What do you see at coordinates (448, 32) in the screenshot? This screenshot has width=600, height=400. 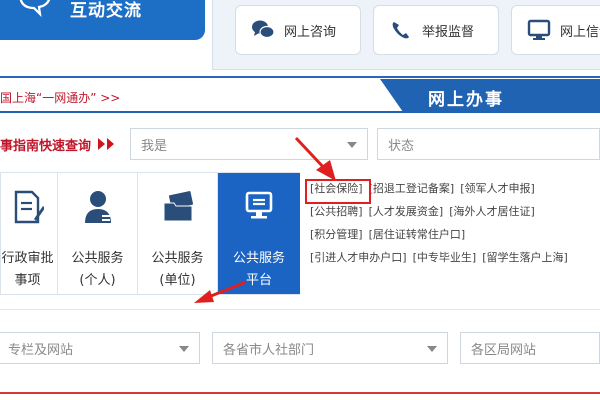 I see `report-supervise-label: 举报监督` at bounding box center [448, 32].